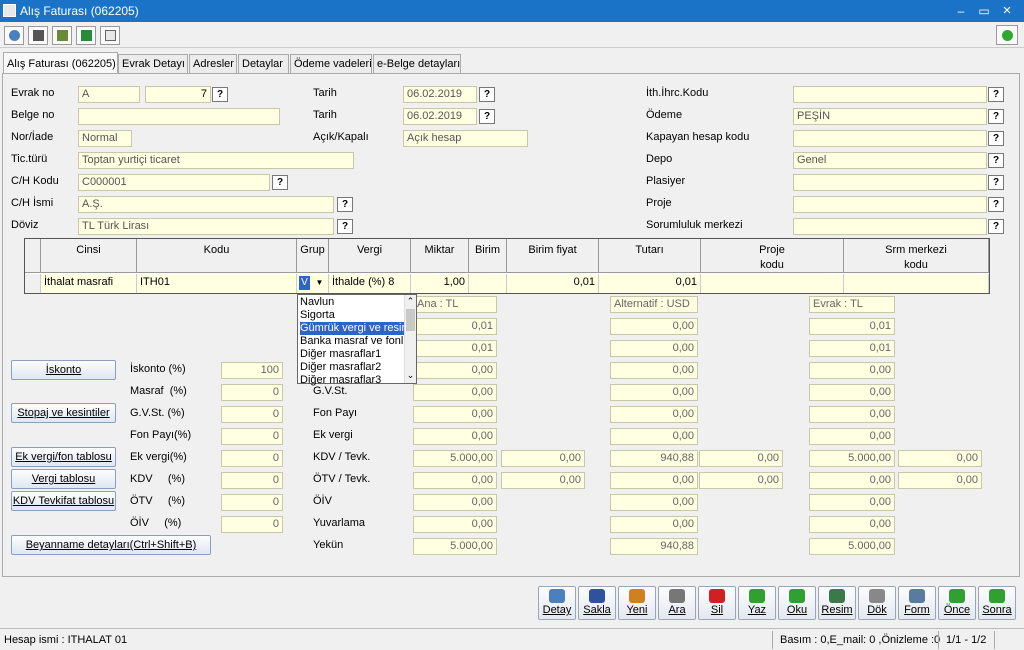 The image size is (1024, 650). I want to click on tab-adresler: Adresler, so click(213, 63).